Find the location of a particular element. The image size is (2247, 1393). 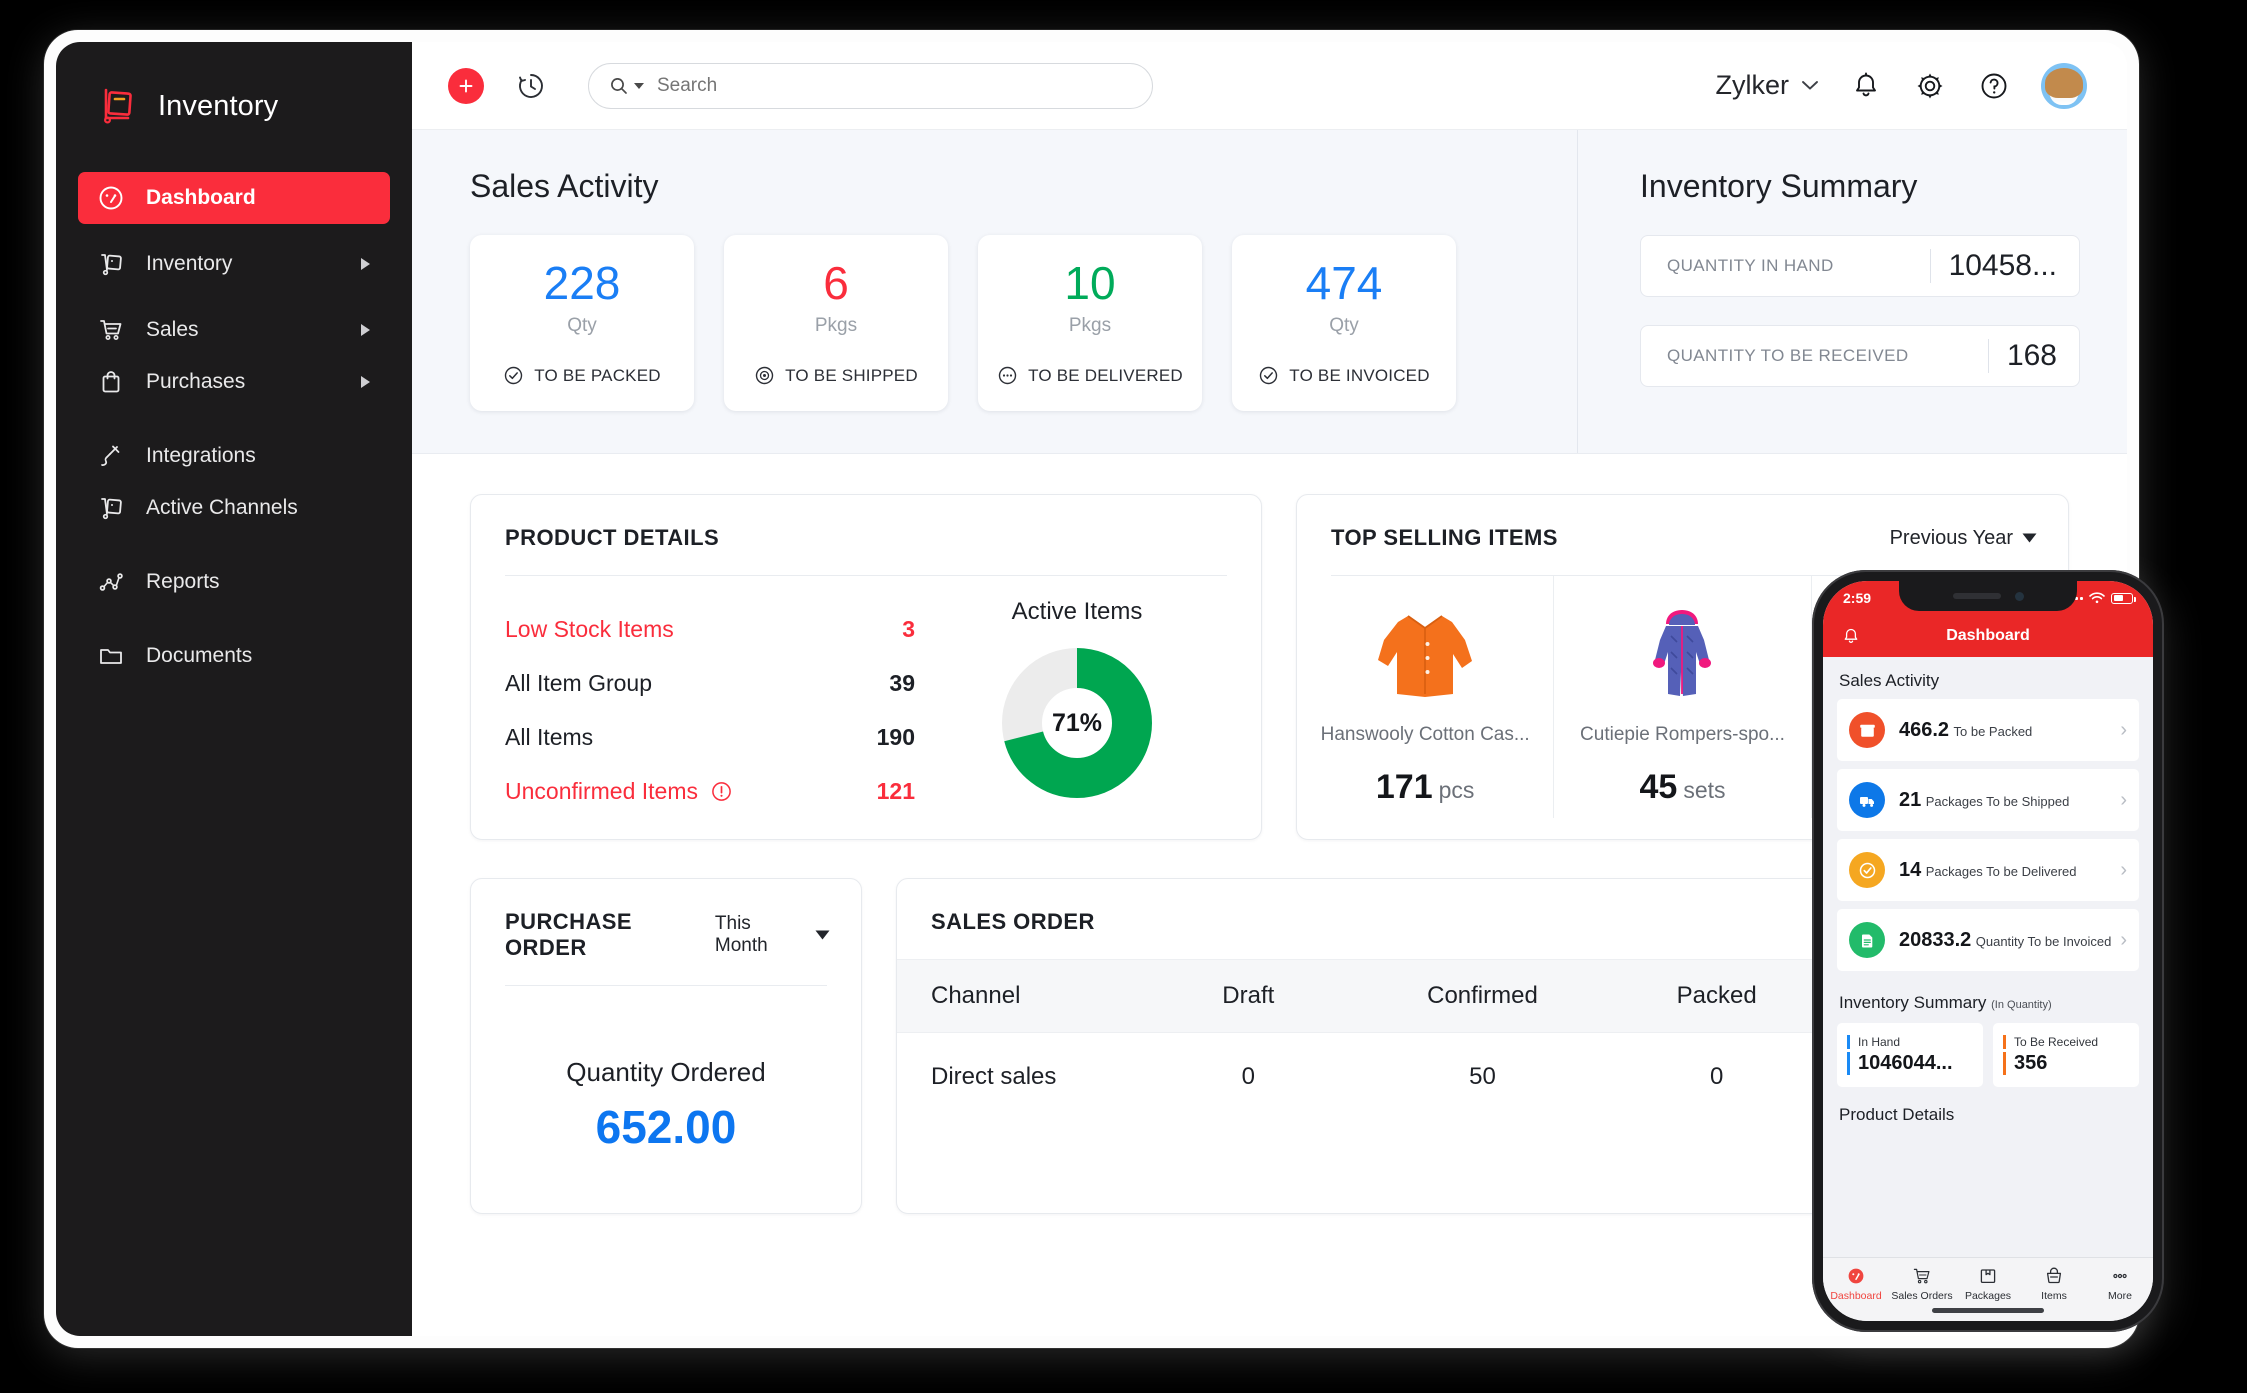

phone-activity-text: 14 Packages To be Delivered is located at coordinates (1988, 870).